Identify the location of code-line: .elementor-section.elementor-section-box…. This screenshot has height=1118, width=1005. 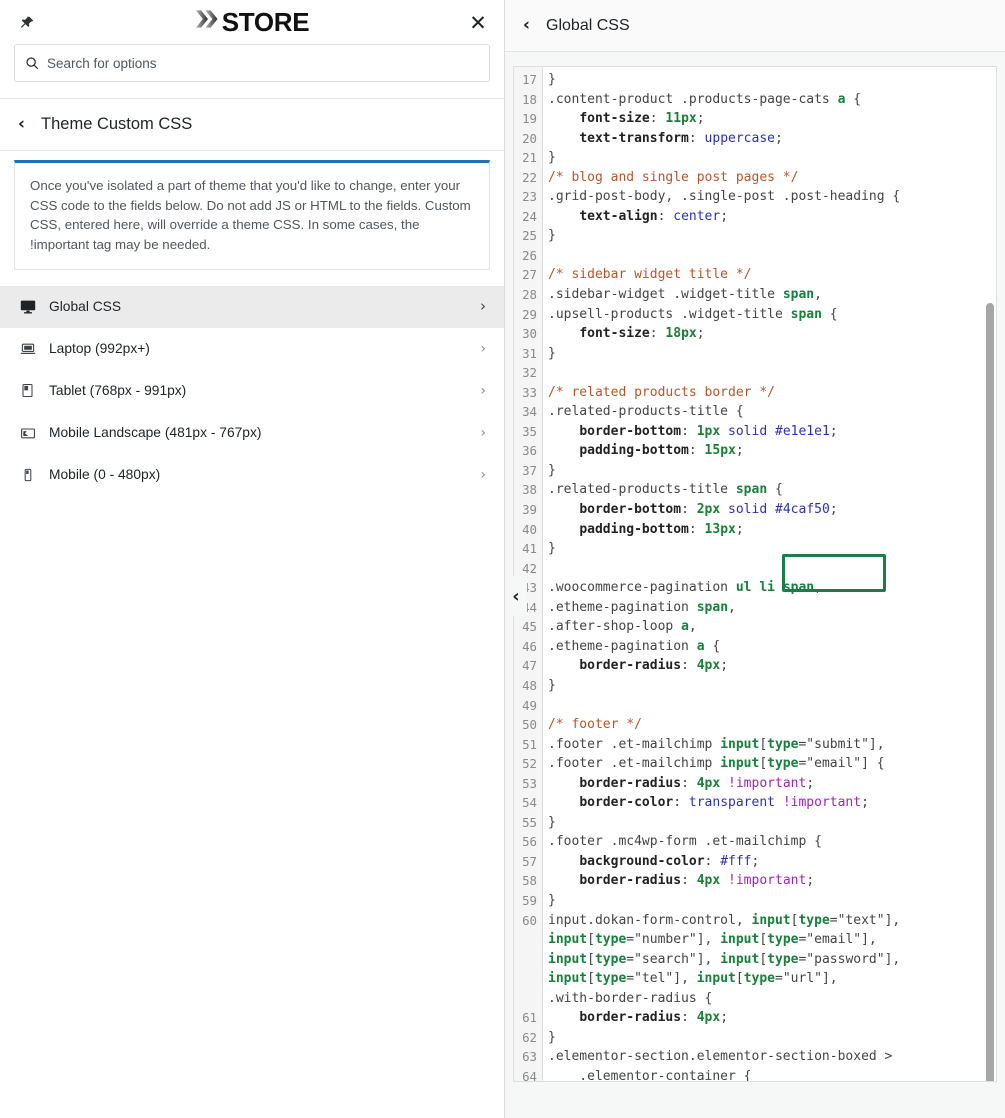
(720, 1057).